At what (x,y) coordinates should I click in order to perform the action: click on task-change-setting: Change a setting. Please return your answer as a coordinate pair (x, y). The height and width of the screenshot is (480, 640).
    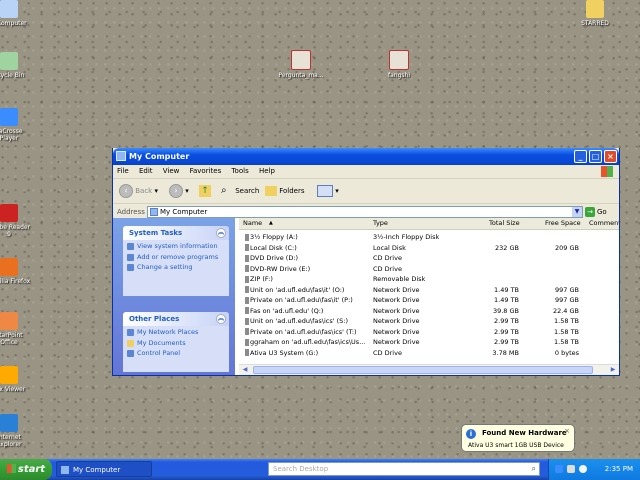
    Looking at the image, I should click on (176, 267).